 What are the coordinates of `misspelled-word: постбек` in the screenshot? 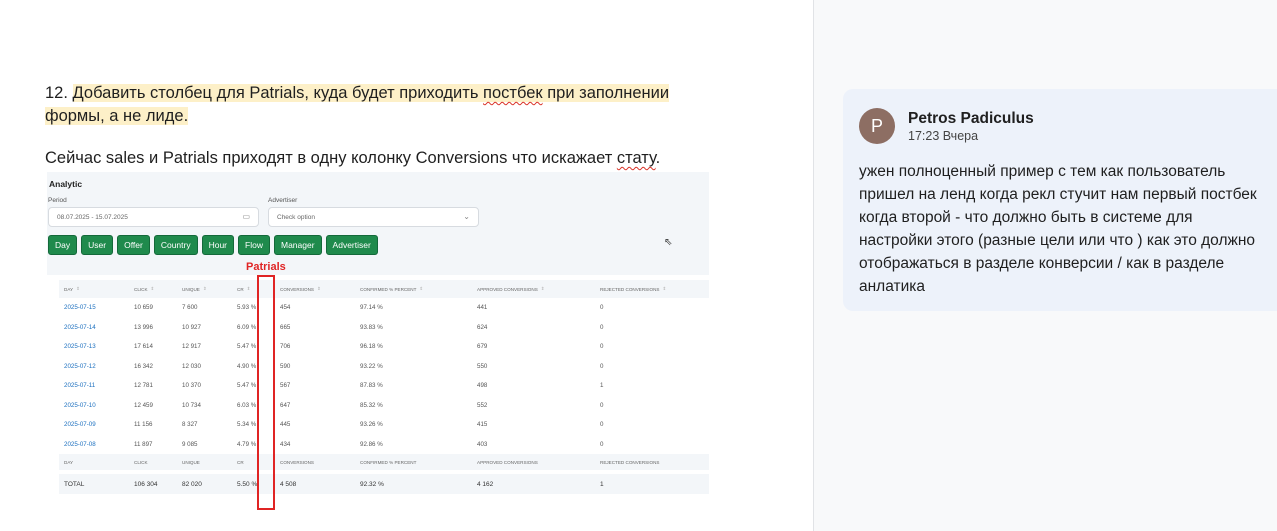 It's located at (513, 93).